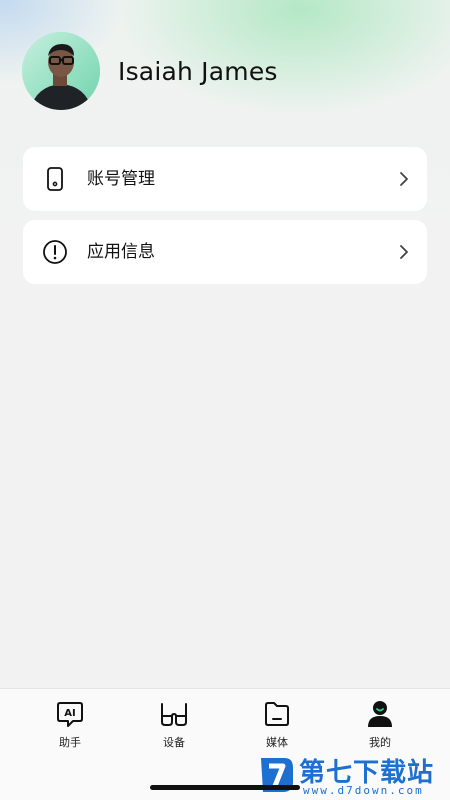 This screenshot has width=450, height=800. I want to click on watermark-url: www.d7down.com, so click(363, 790).